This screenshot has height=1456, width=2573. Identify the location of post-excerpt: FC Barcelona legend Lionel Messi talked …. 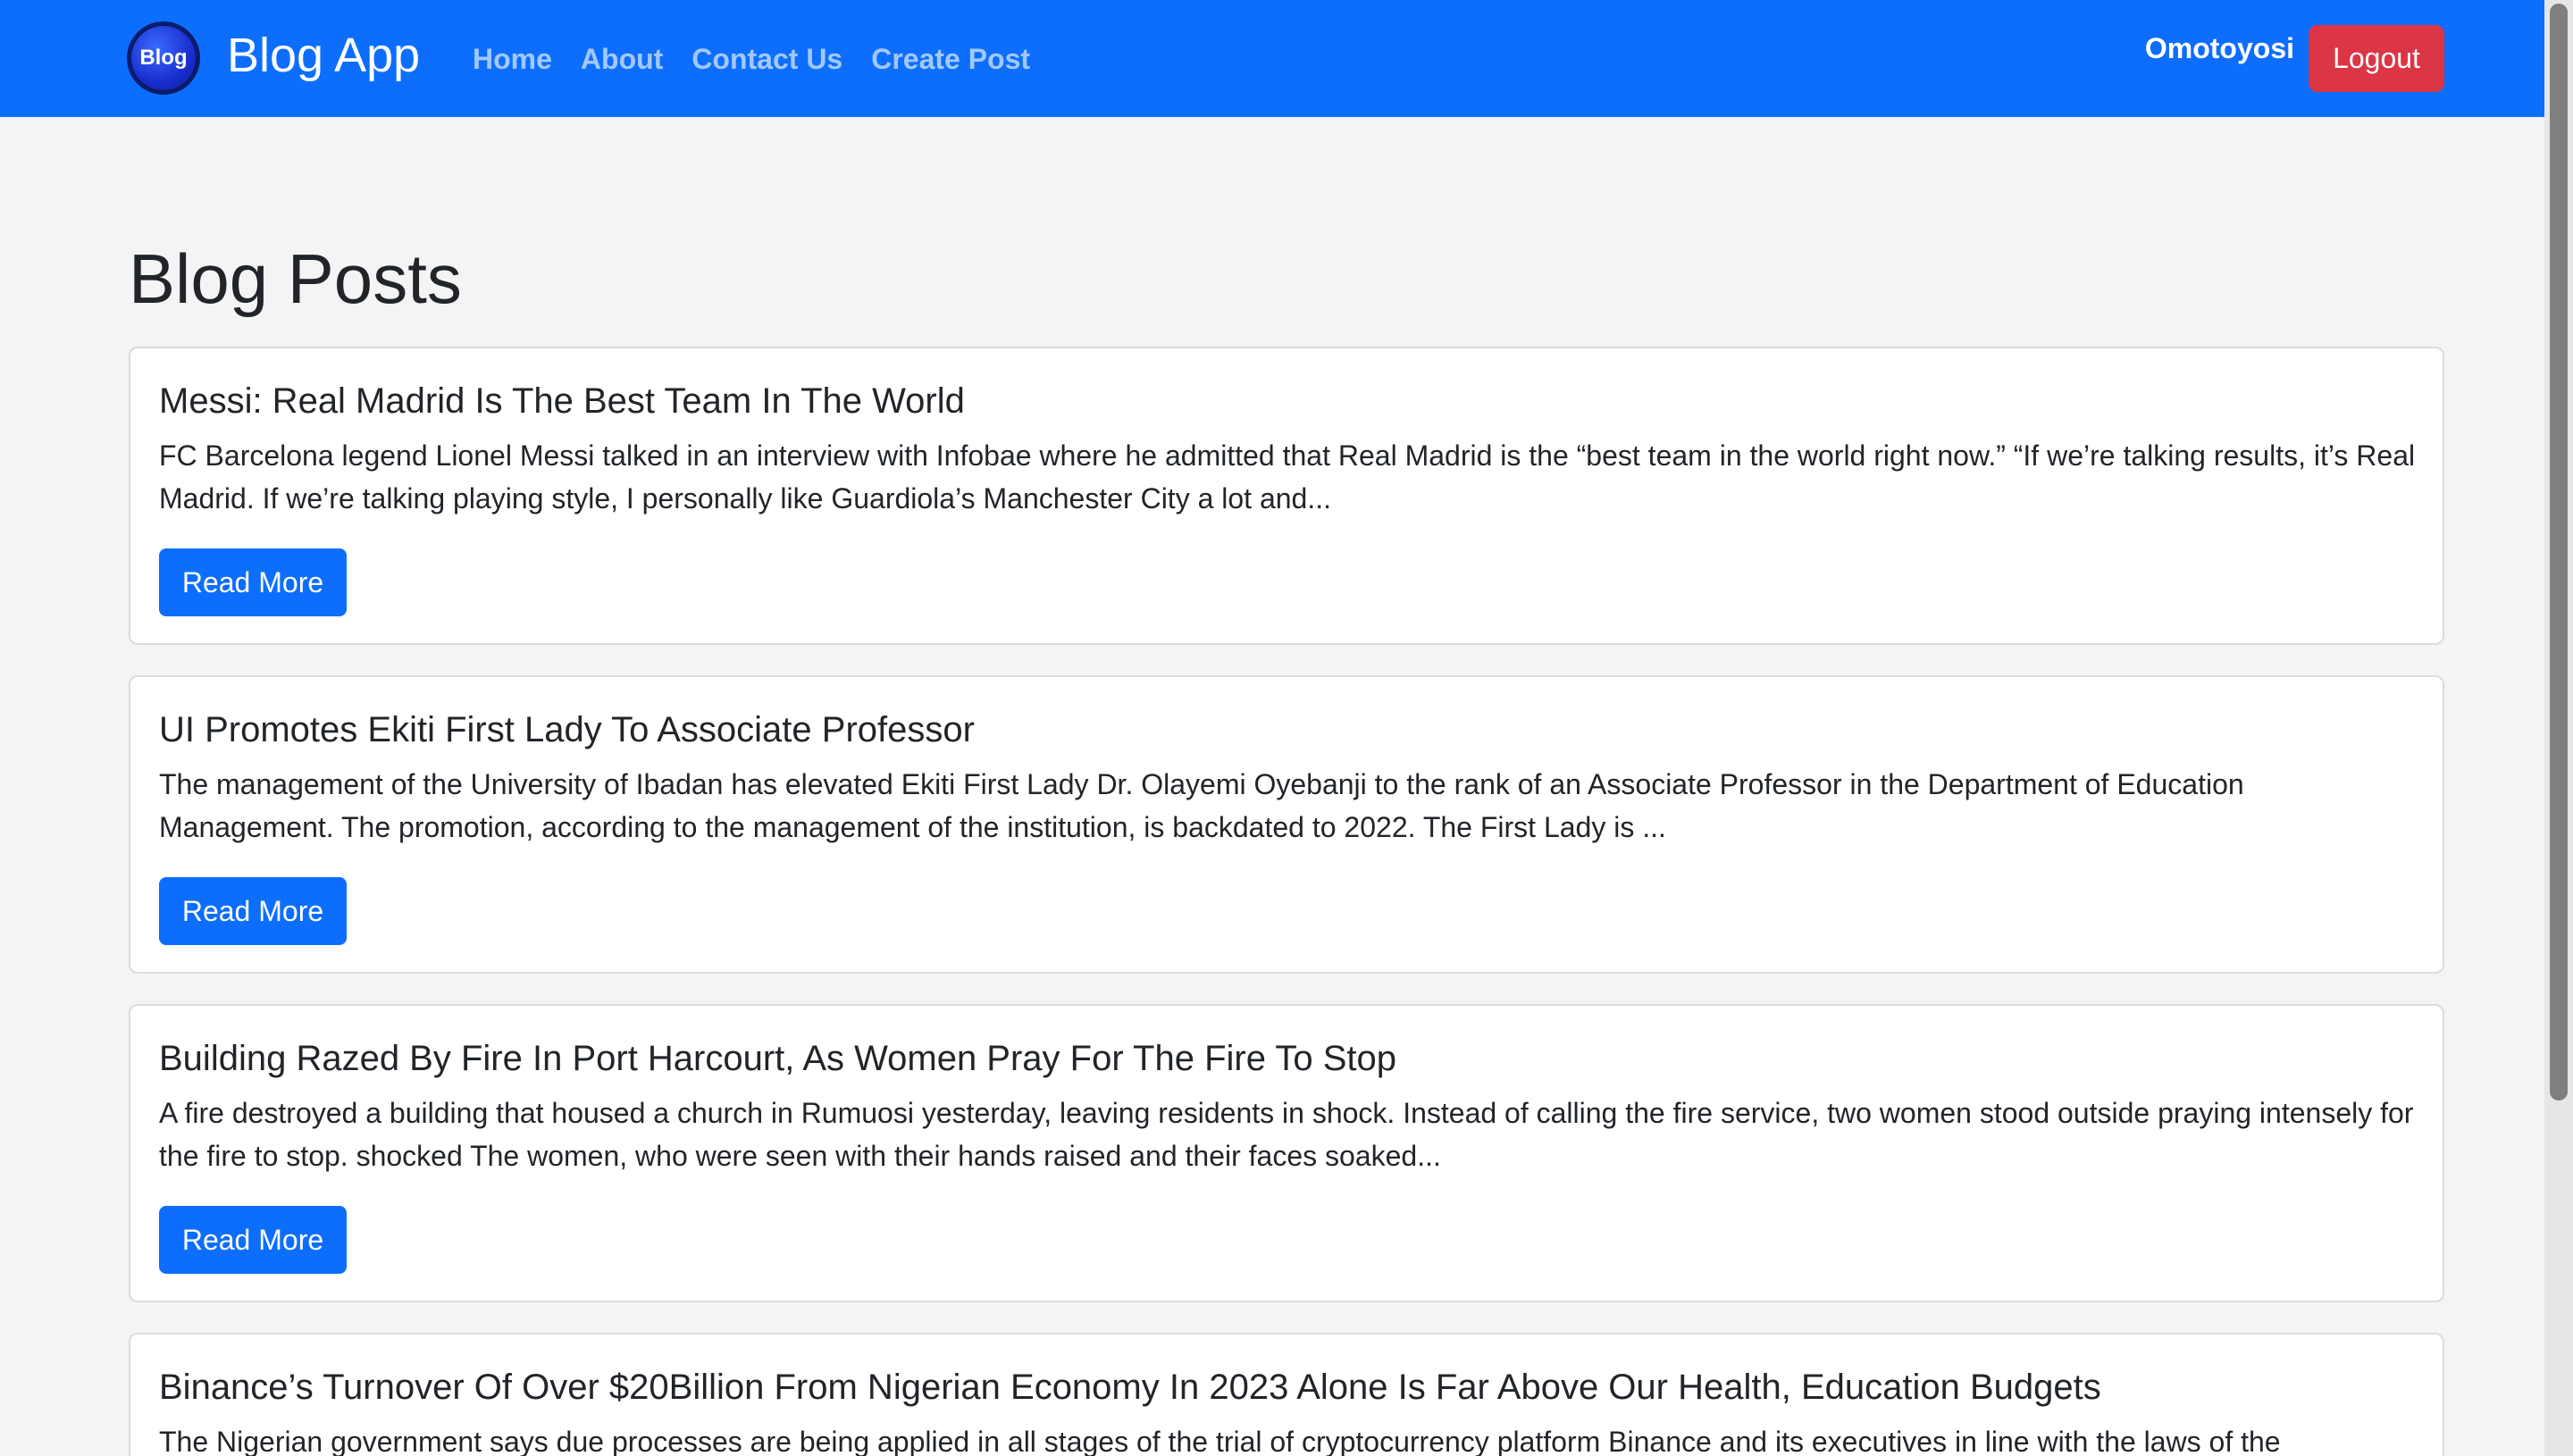
(1287, 477).